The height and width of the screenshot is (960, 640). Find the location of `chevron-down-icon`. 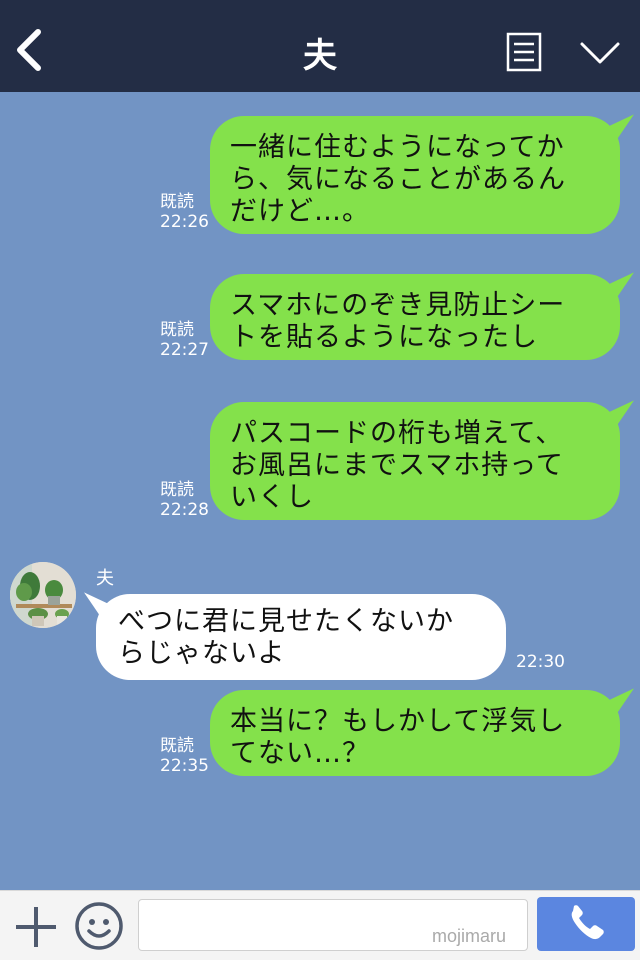

chevron-down-icon is located at coordinates (600, 53).